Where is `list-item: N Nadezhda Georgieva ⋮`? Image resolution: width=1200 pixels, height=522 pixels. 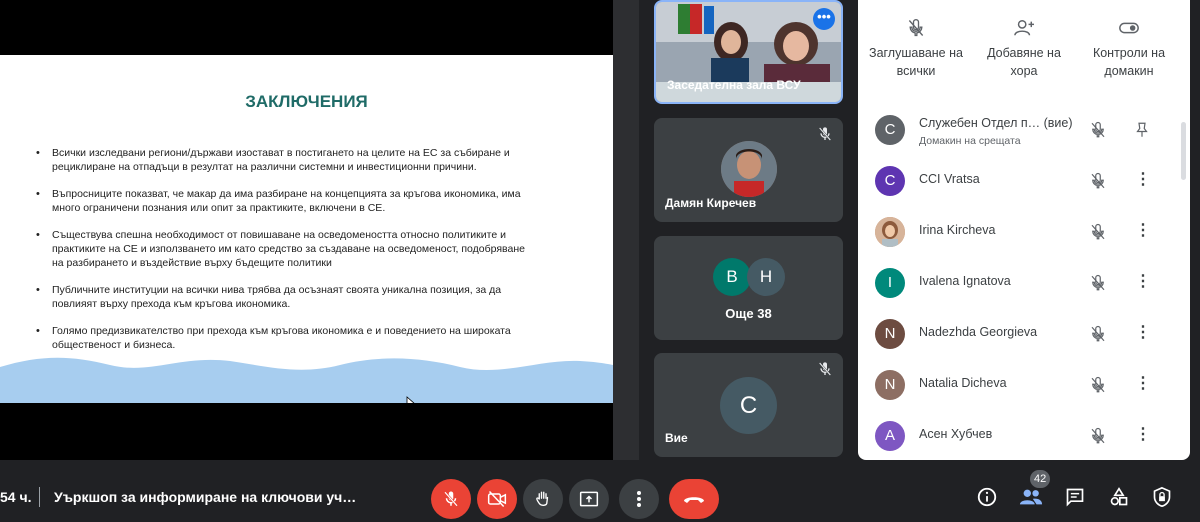 list-item: N Nadezhda Georgieva ⋮ is located at coordinates (1018, 333).